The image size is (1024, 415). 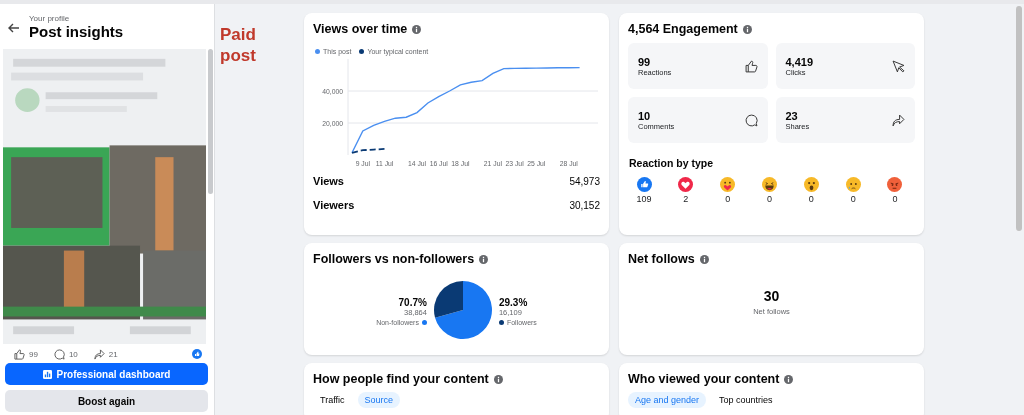 I want to click on paid-post-label: Paid post, so click(x=238, y=45).